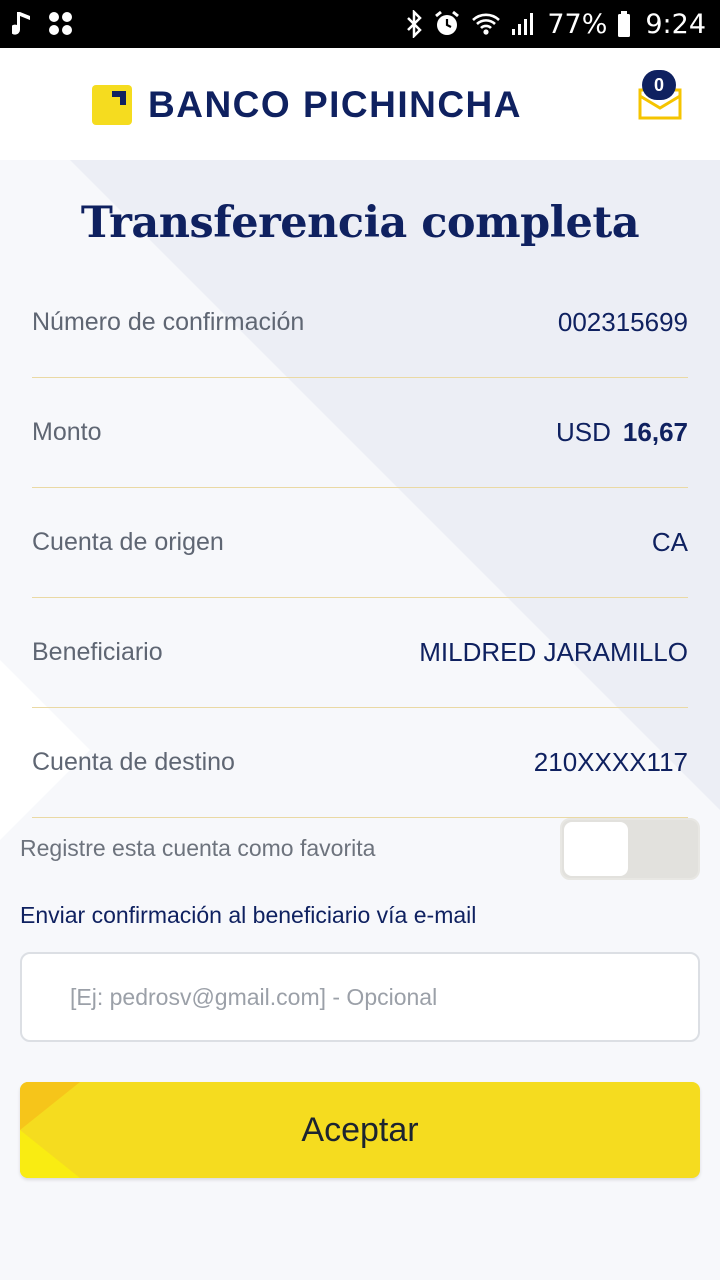 The width and height of the screenshot is (720, 1280). Describe the element at coordinates (577, 24) in the screenshot. I see `battery-percent: 77%` at that location.